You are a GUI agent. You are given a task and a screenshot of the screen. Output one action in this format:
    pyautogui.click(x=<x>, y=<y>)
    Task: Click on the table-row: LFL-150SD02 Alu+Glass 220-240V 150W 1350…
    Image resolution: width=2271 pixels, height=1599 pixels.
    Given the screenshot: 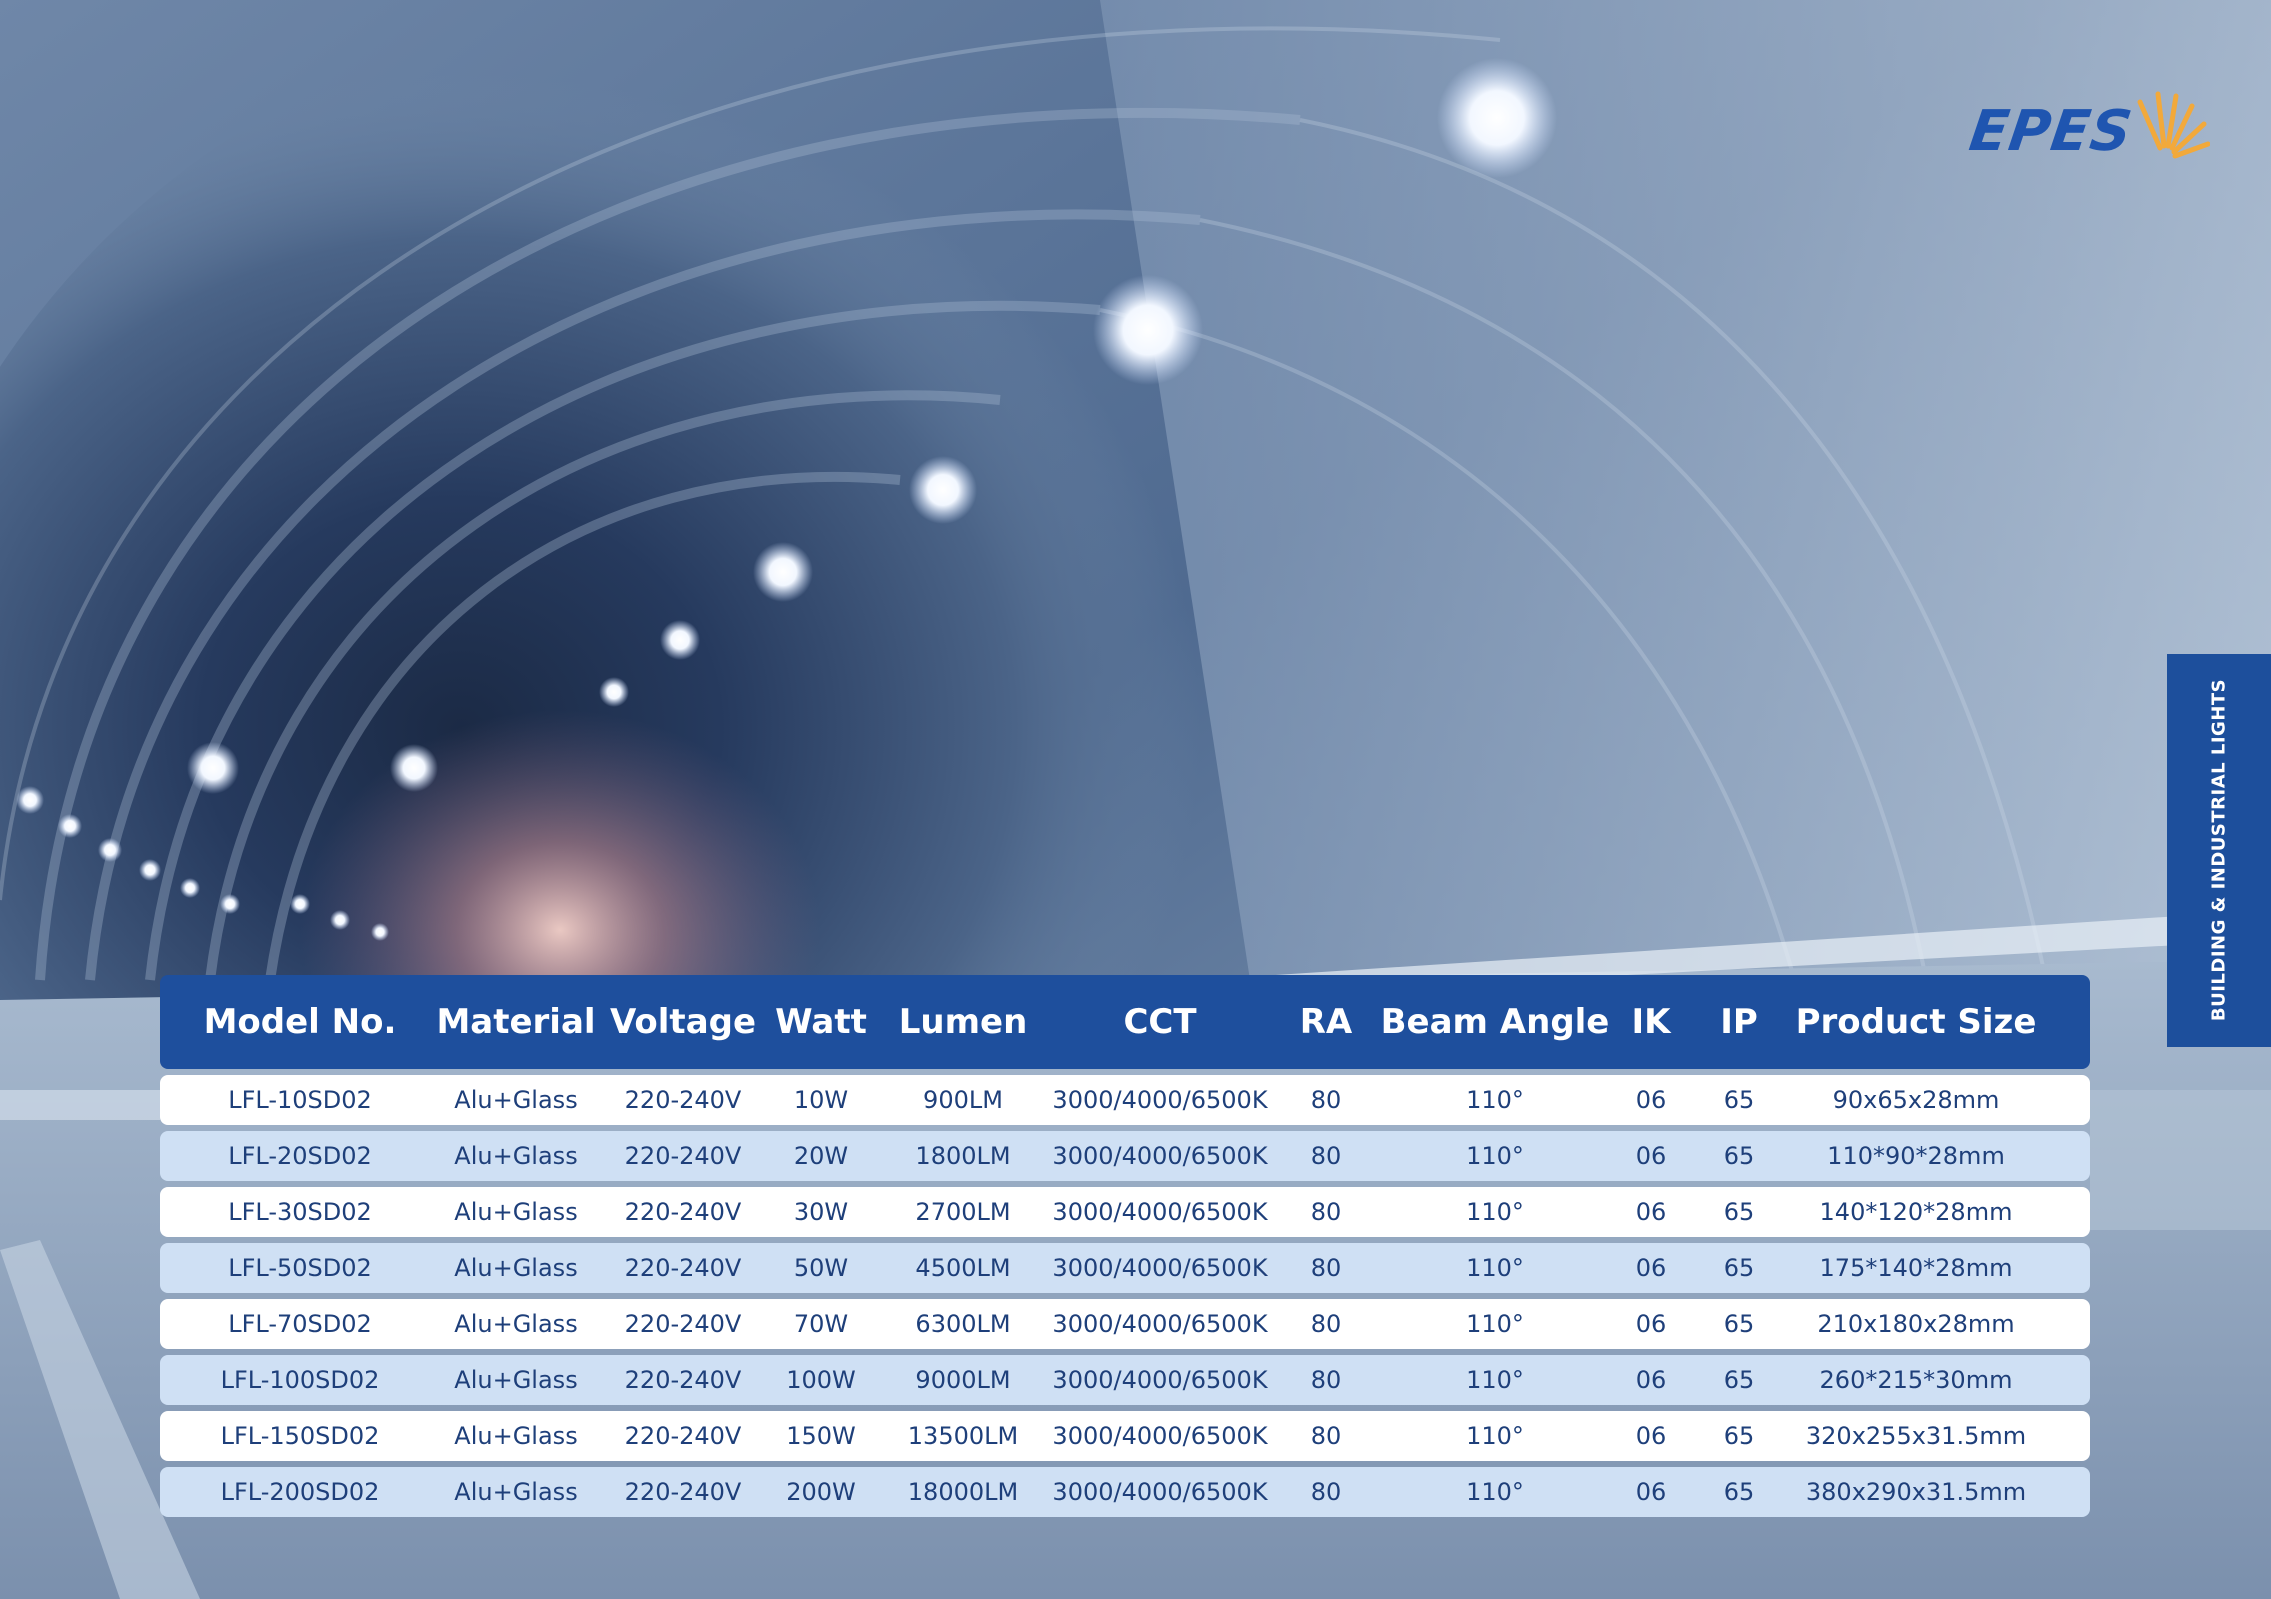 What is the action you would take?
    pyautogui.click(x=1125, y=1436)
    